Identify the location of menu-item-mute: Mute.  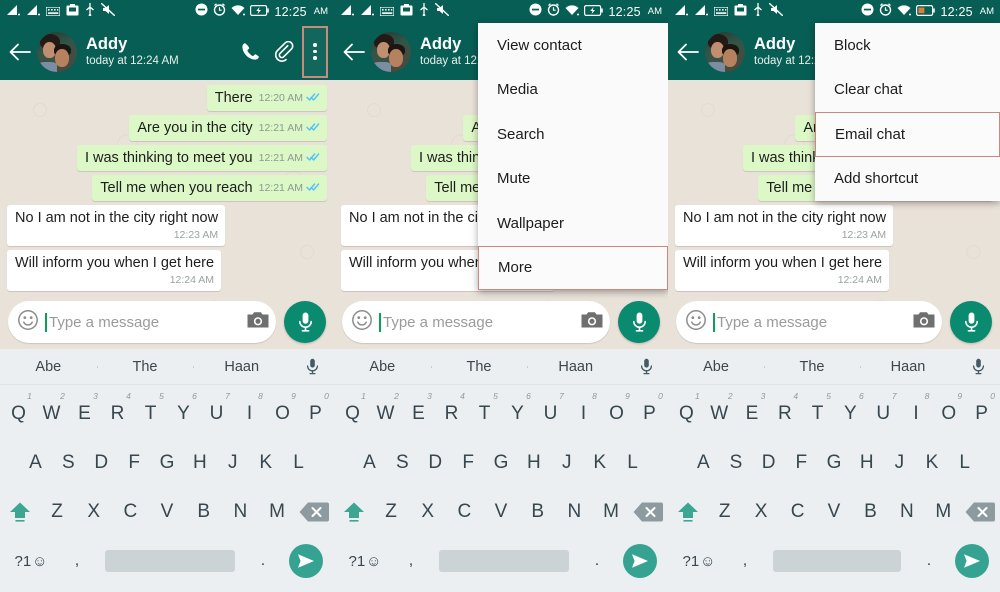
(573, 179).